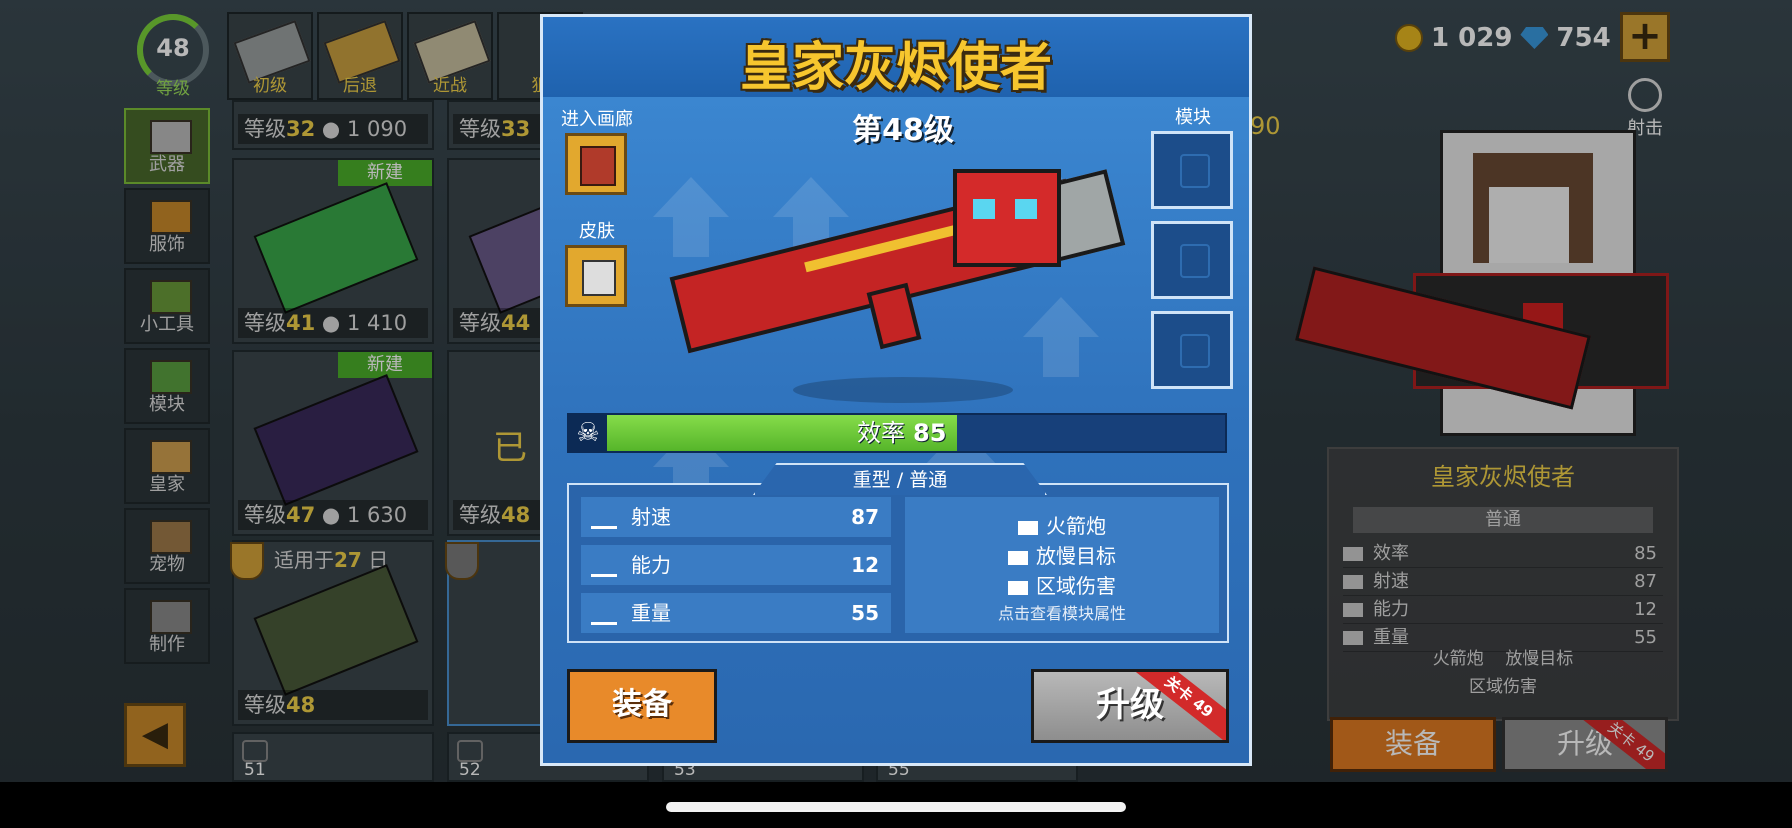  Describe the element at coordinates (360, 56) in the screenshot. I see `tab-backup: 后退` at that location.